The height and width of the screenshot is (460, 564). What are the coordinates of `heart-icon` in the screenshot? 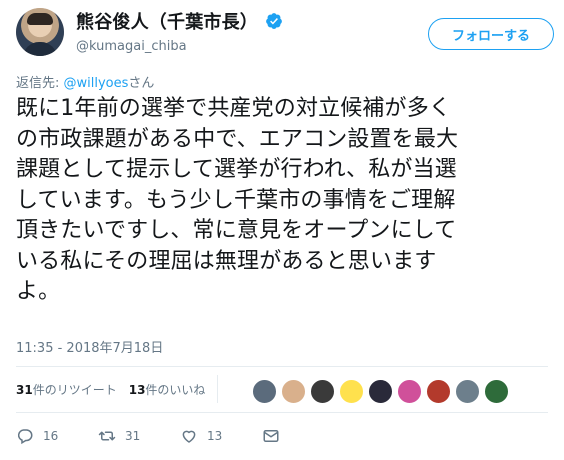 It's located at (189, 436).